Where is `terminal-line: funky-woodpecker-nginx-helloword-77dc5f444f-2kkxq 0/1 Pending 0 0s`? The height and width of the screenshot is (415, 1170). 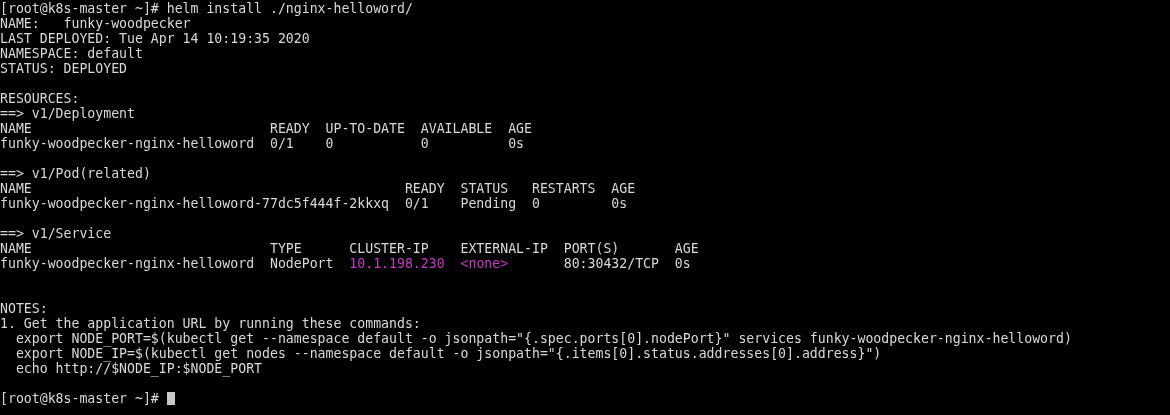
terminal-line: funky-woodpecker-nginx-helloword-77dc5f444f-2kkxq 0/1 Pending 0 0s is located at coordinates (314, 203).